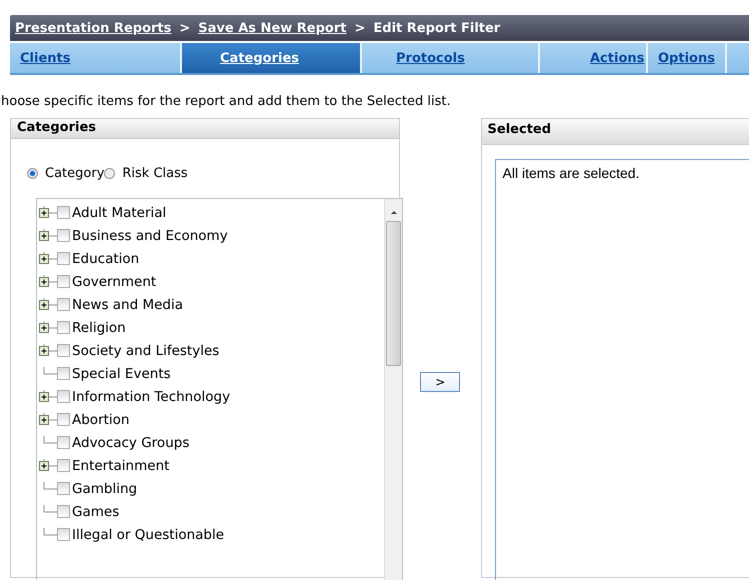 The width and height of the screenshot is (749, 580). Describe the element at coordinates (226, 101) in the screenshot. I see `instruction-text: hoose specific items for the report and add them to the Selected list.` at that location.